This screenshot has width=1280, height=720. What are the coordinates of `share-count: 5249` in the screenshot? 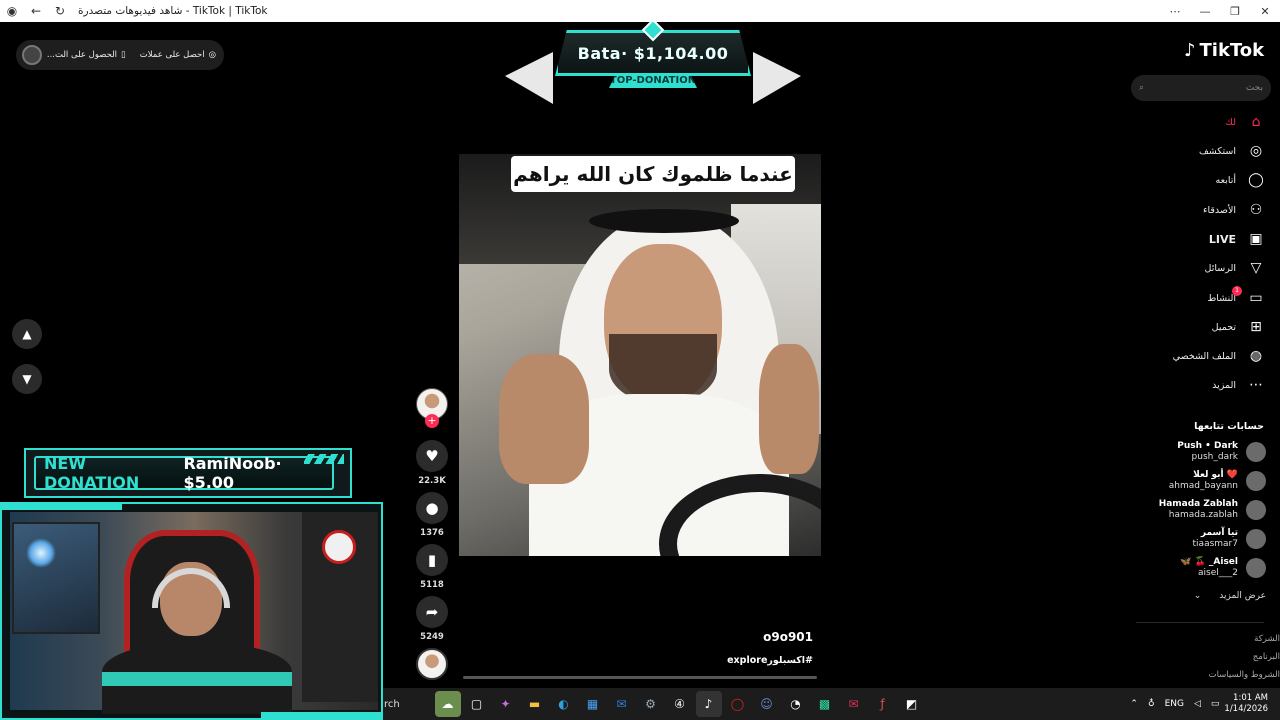 It's located at (432, 637).